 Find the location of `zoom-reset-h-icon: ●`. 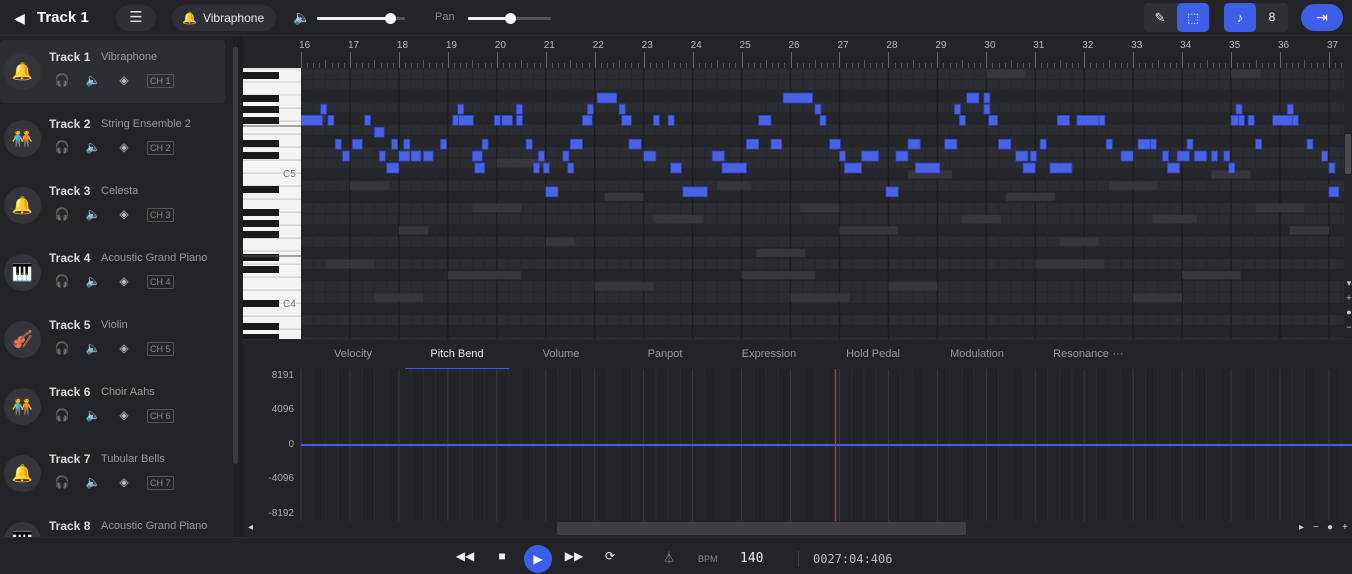

zoom-reset-h-icon: ● is located at coordinates (1330, 527).